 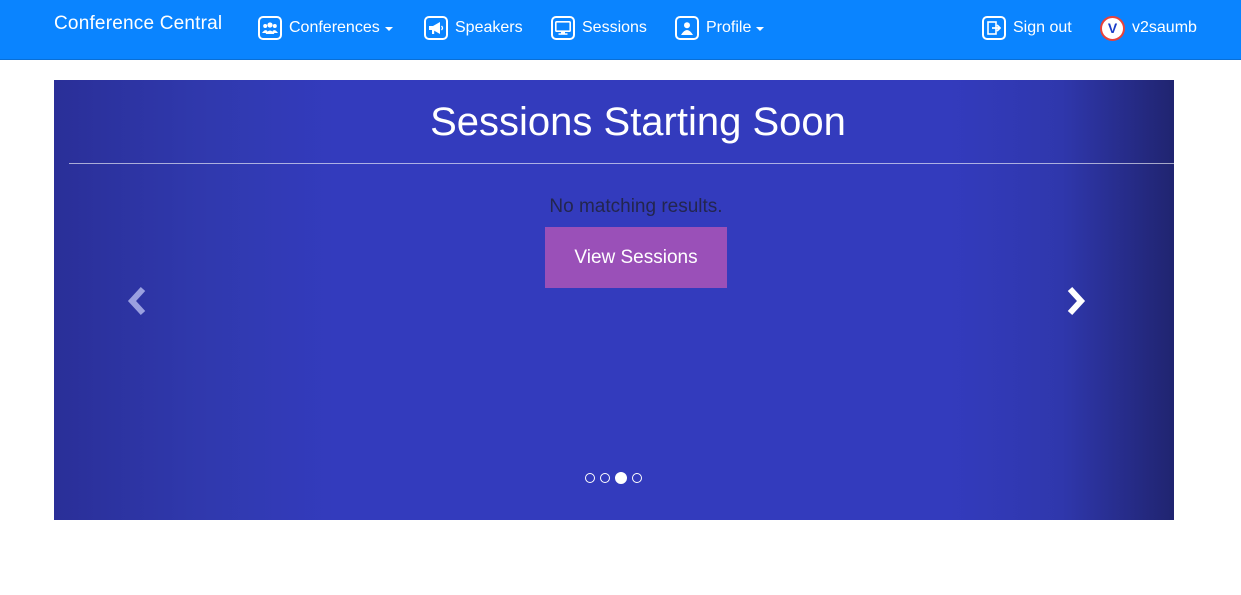 I want to click on nav-profile-label: Profile, so click(x=729, y=27).